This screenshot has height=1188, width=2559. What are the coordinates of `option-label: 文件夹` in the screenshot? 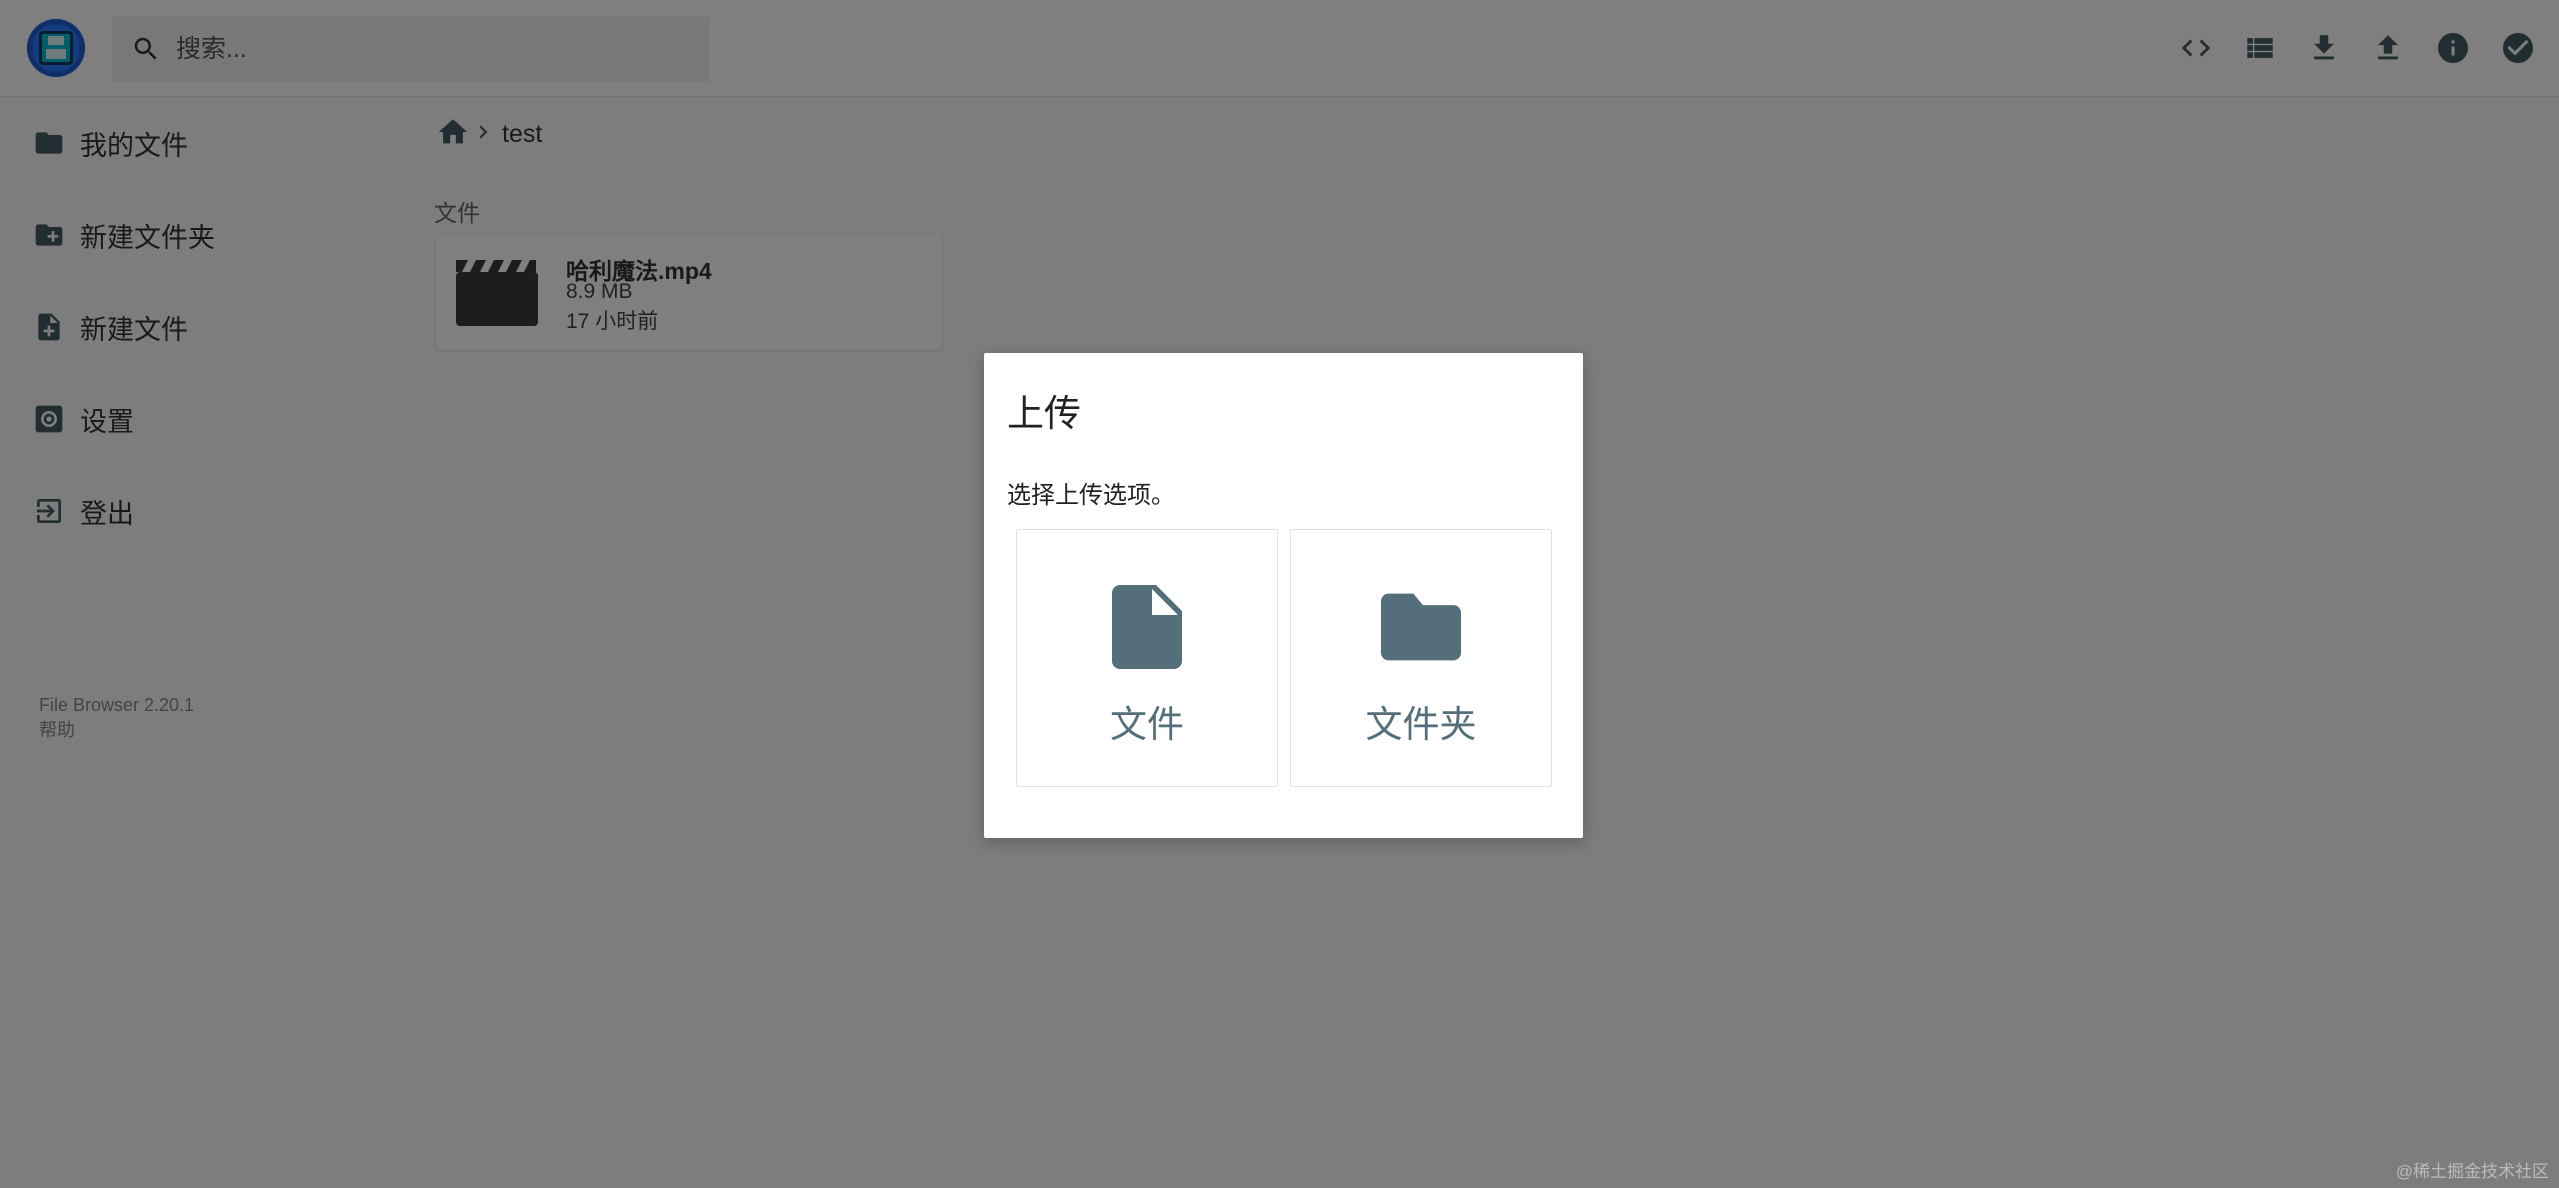 It's located at (1421, 724).